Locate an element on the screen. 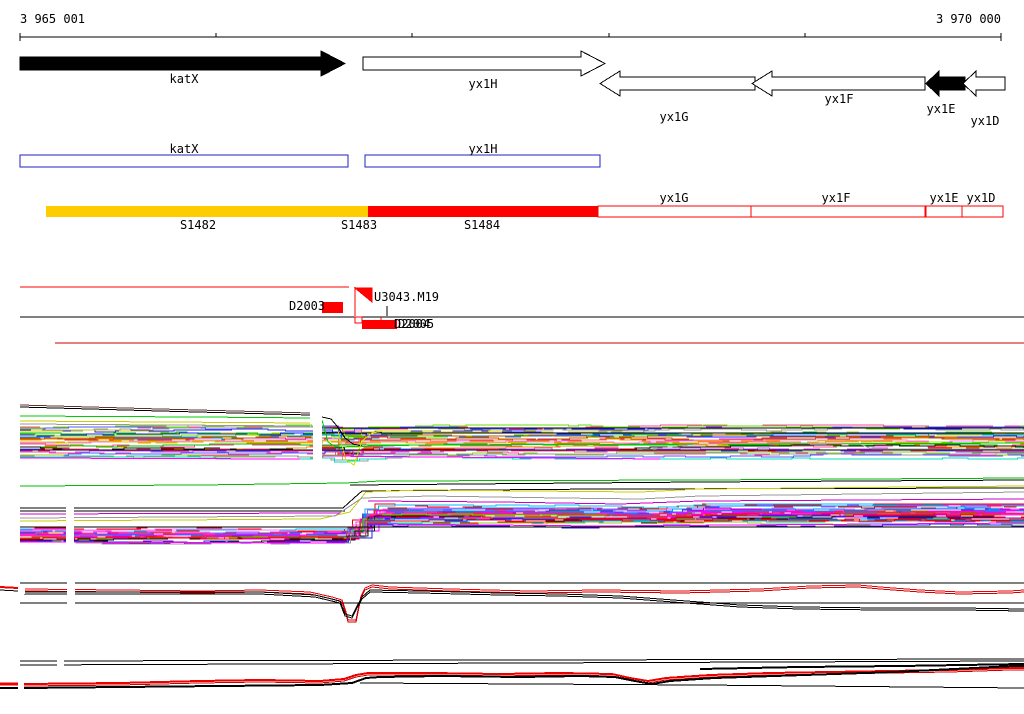  gene-arrow-yx1H is located at coordinates (484, 63).